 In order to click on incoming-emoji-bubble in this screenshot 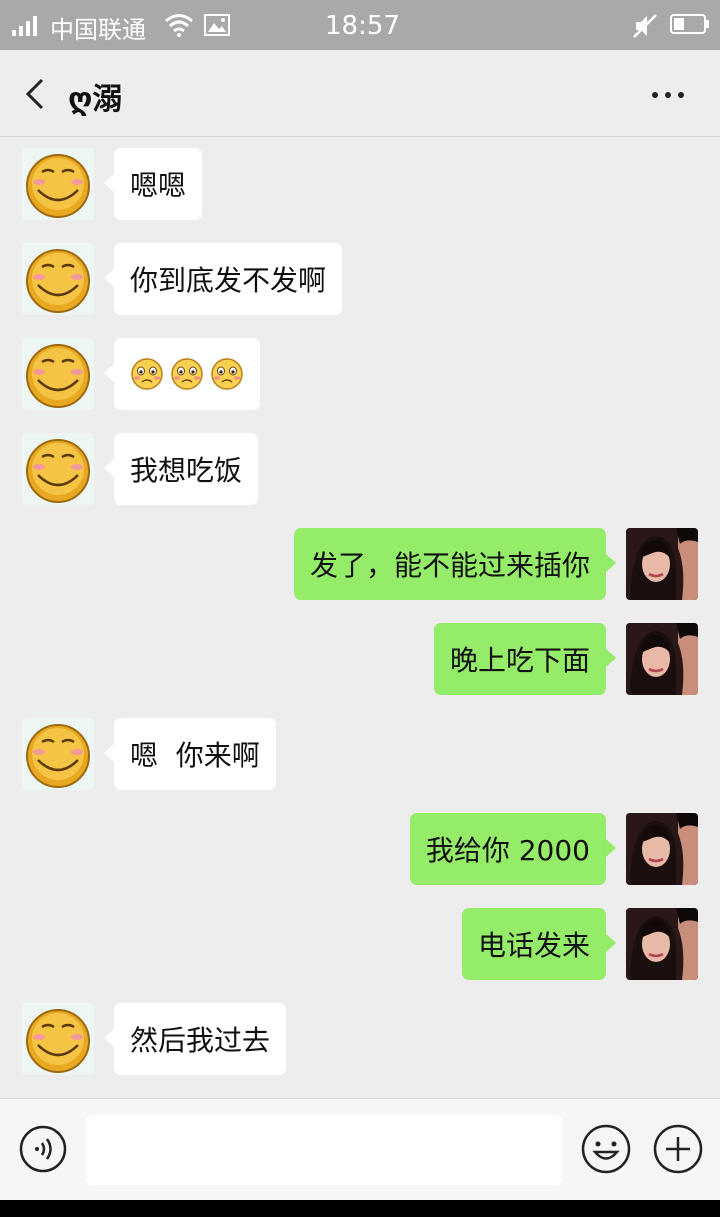, I will do `click(182, 374)`.